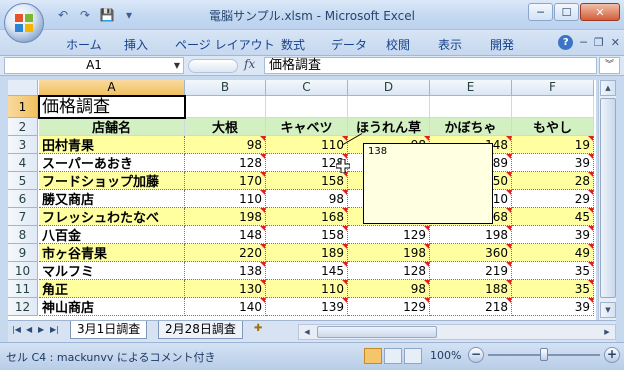 This screenshot has height=370, width=624. What do you see at coordinates (264, 330) in the screenshot?
I see `insert-sheet-icon: ✚` at bounding box center [264, 330].